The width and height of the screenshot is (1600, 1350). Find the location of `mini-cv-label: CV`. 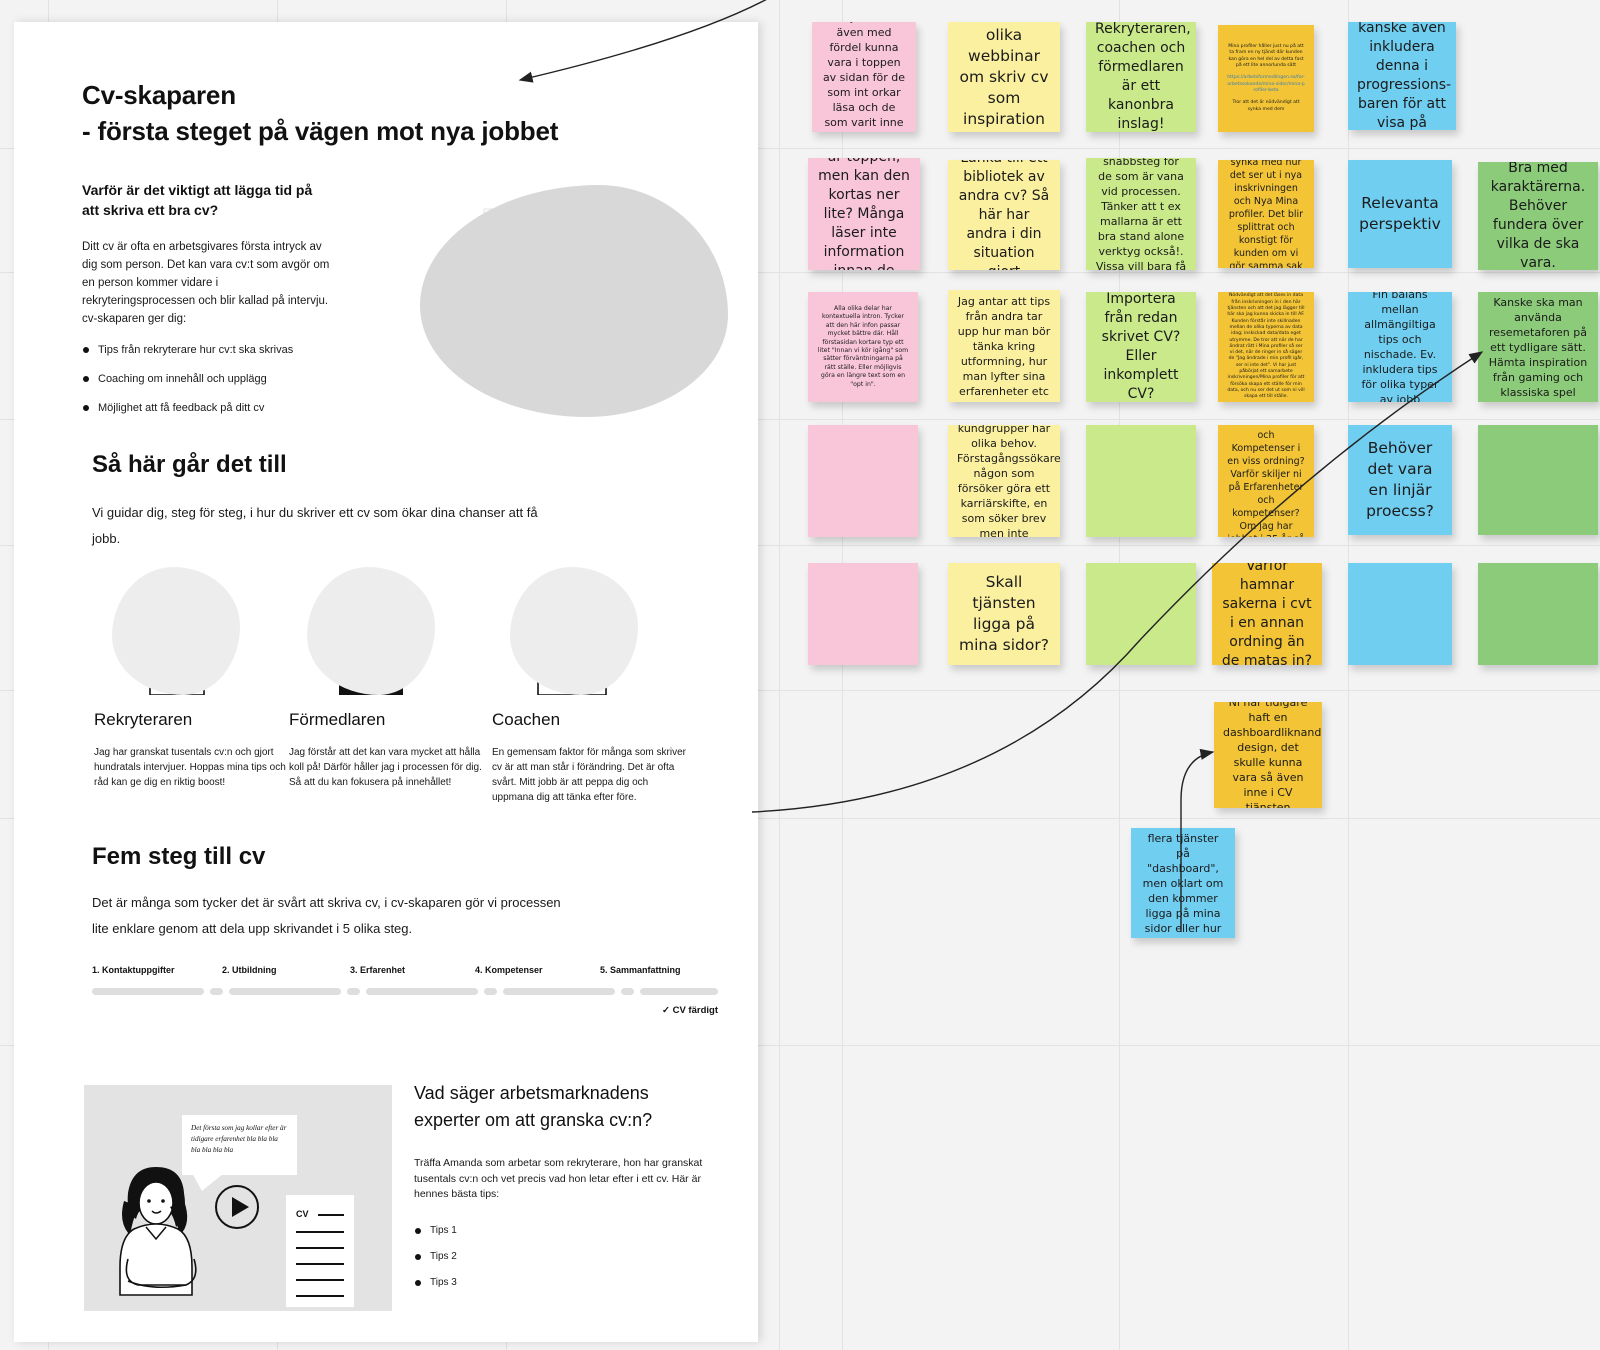

mini-cv-label: CV is located at coordinates (302, 1214).